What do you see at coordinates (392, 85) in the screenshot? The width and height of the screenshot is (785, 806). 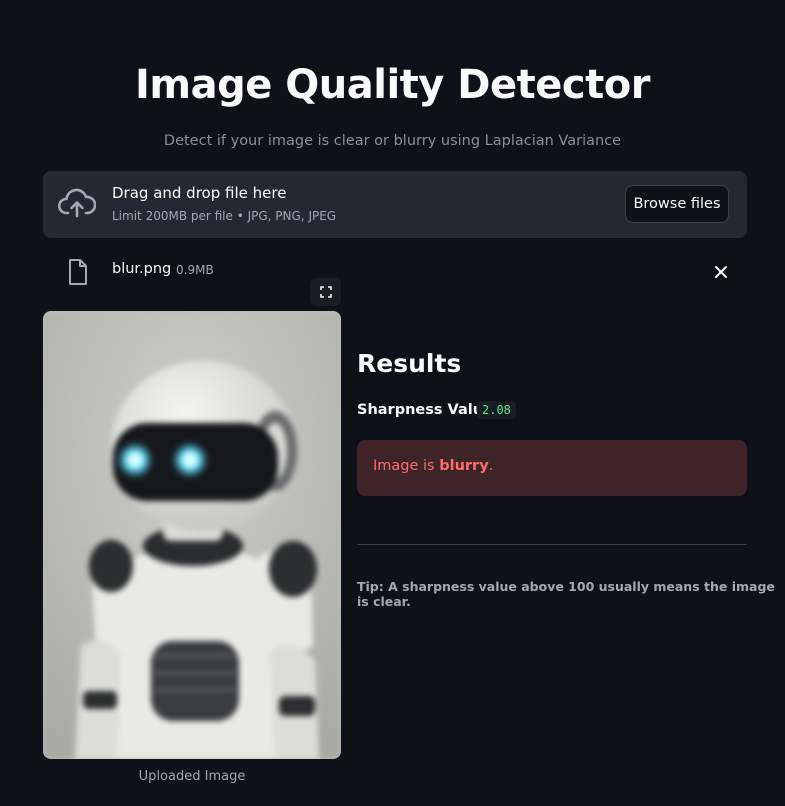 I see `page-title: Image Quality Detector` at bounding box center [392, 85].